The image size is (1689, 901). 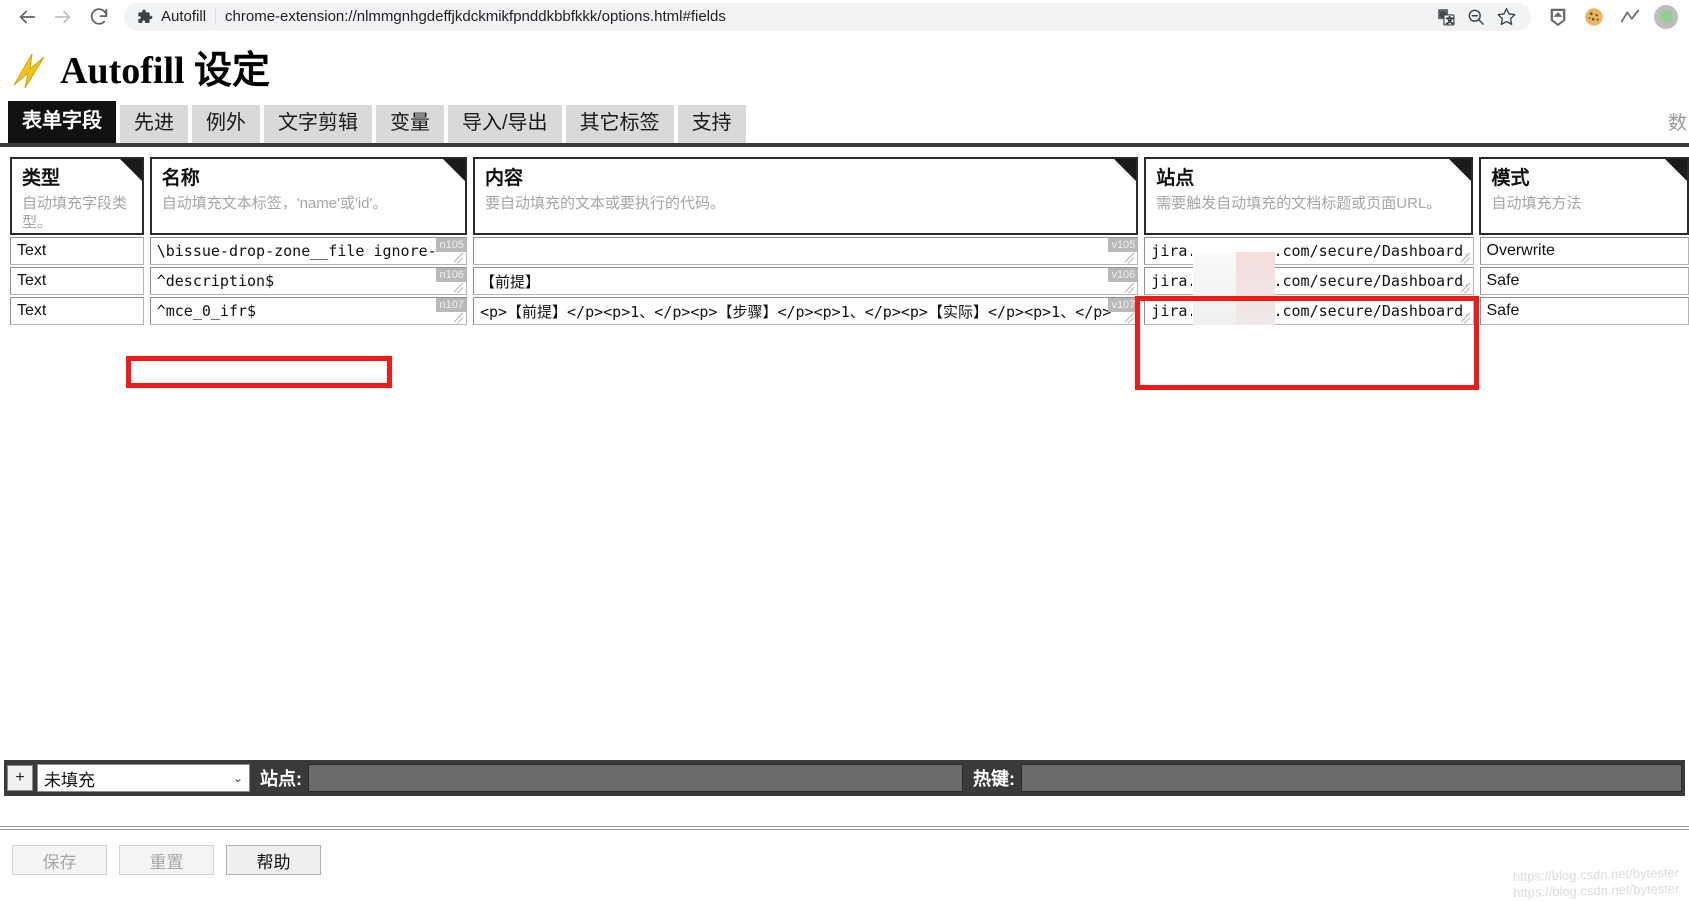 What do you see at coordinates (1558, 17) in the screenshot?
I see `pocket-icon` at bounding box center [1558, 17].